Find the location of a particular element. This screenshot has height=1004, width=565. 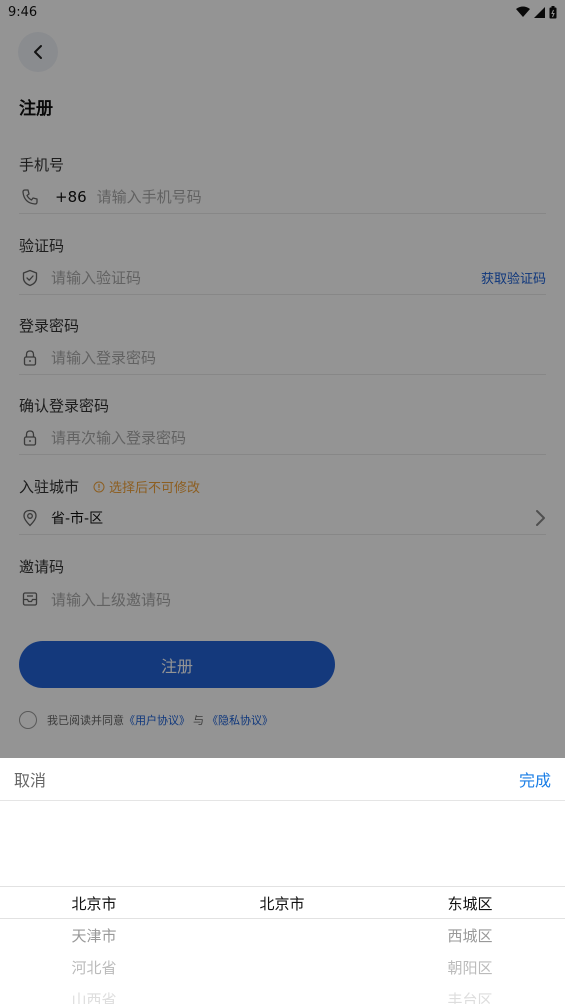

province-option: 天津市 is located at coordinates (94, 935).